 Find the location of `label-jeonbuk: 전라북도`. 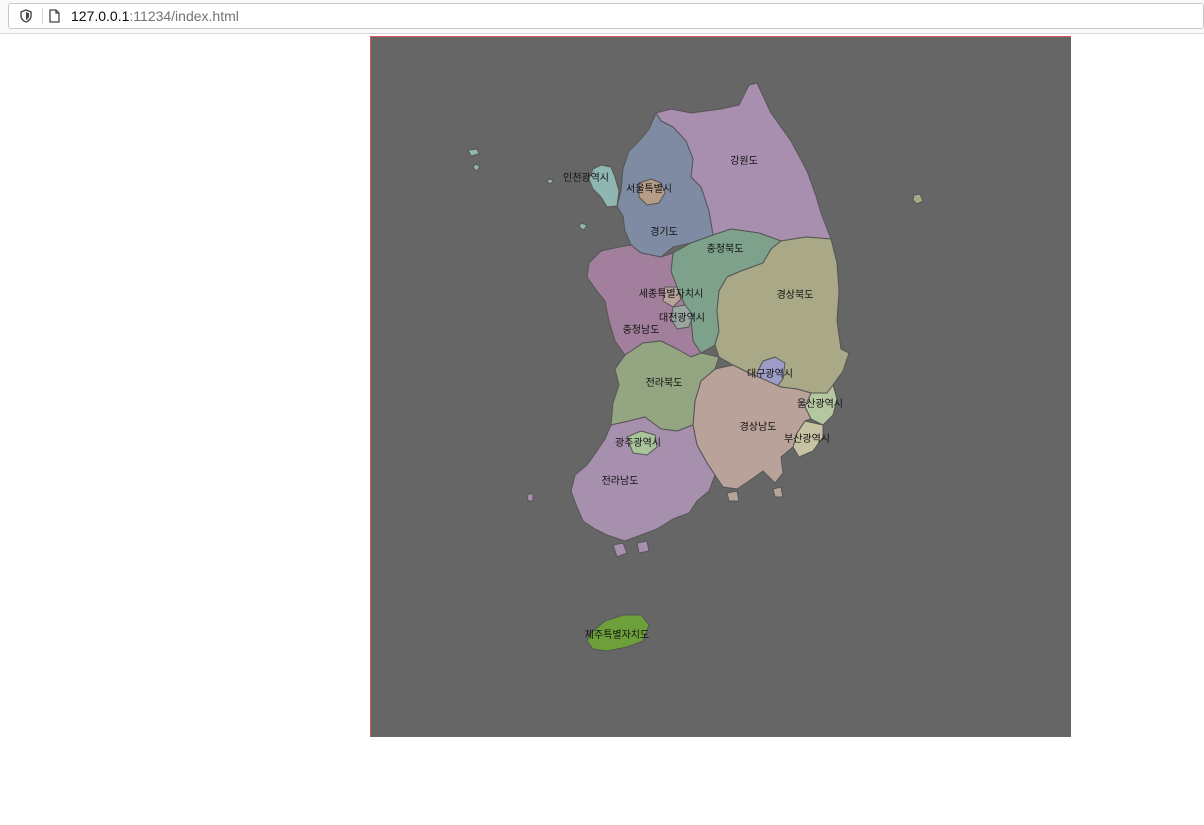

label-jeonbuk: 전라북도 is located at coordinates (664, 383).